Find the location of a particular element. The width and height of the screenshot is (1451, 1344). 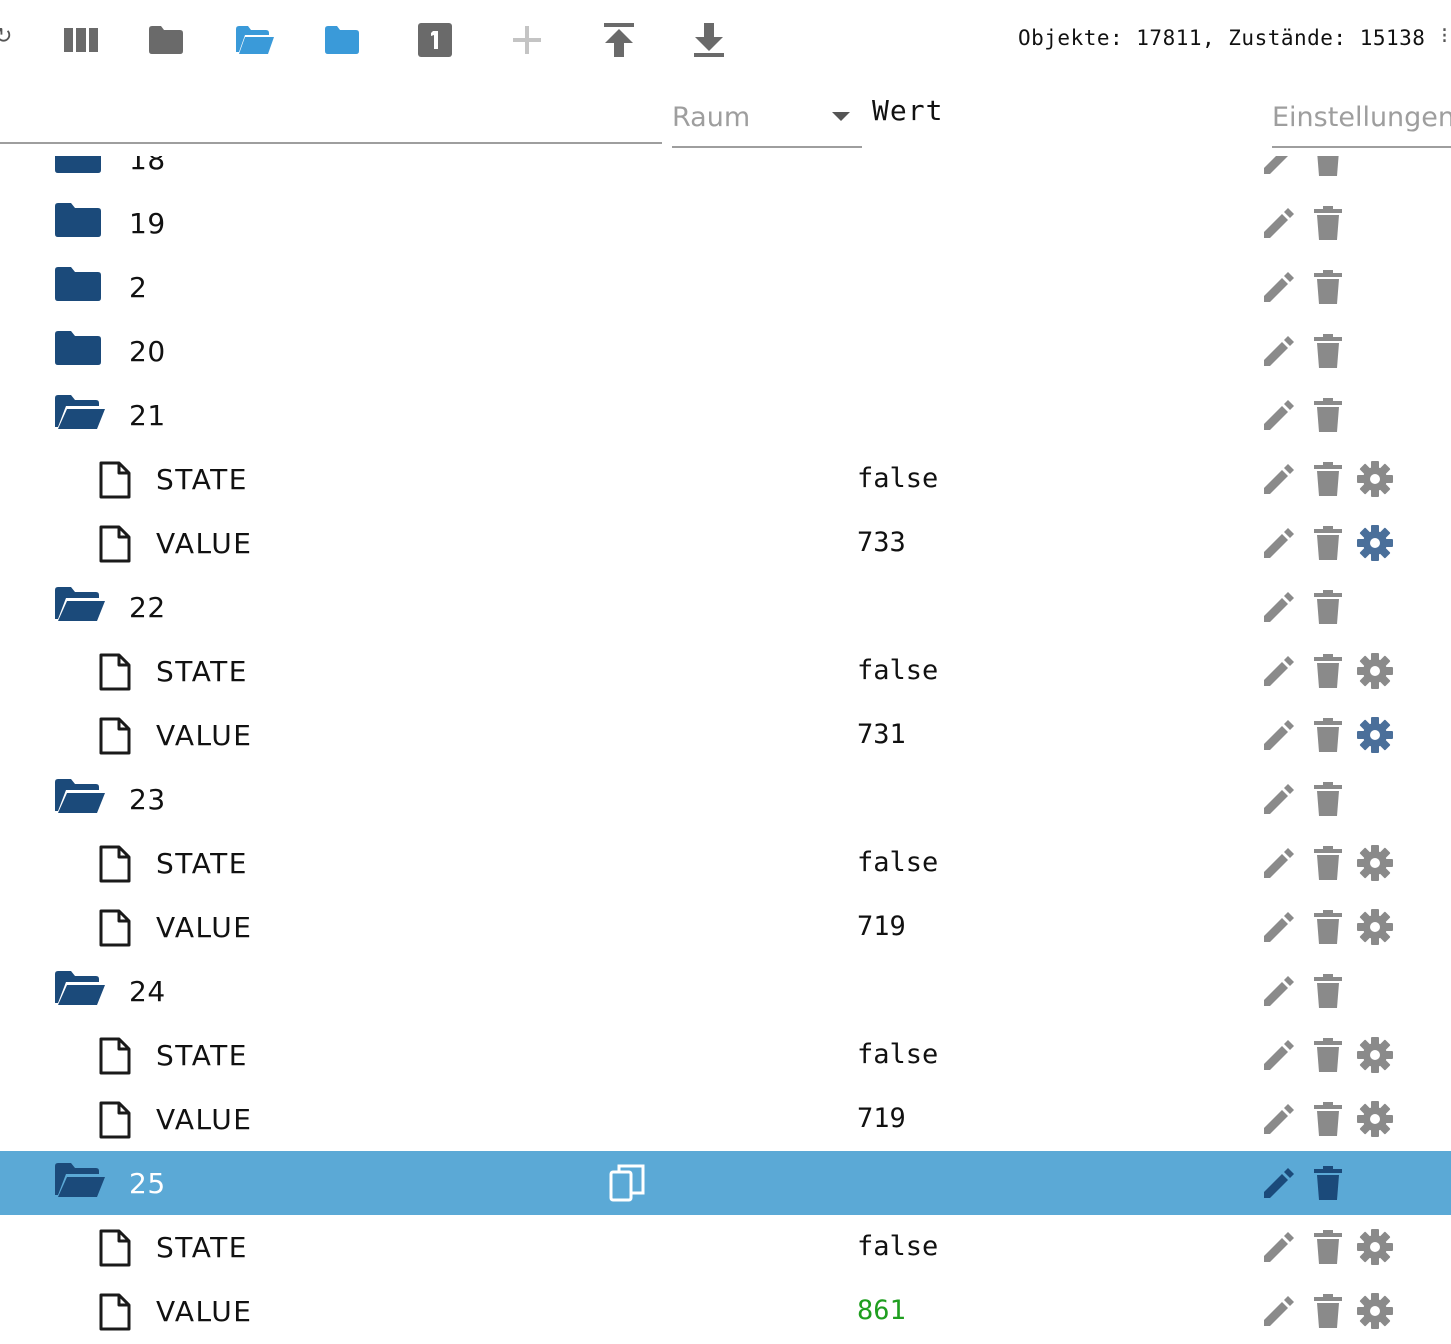

add-button is located at coordinates (527, 40).